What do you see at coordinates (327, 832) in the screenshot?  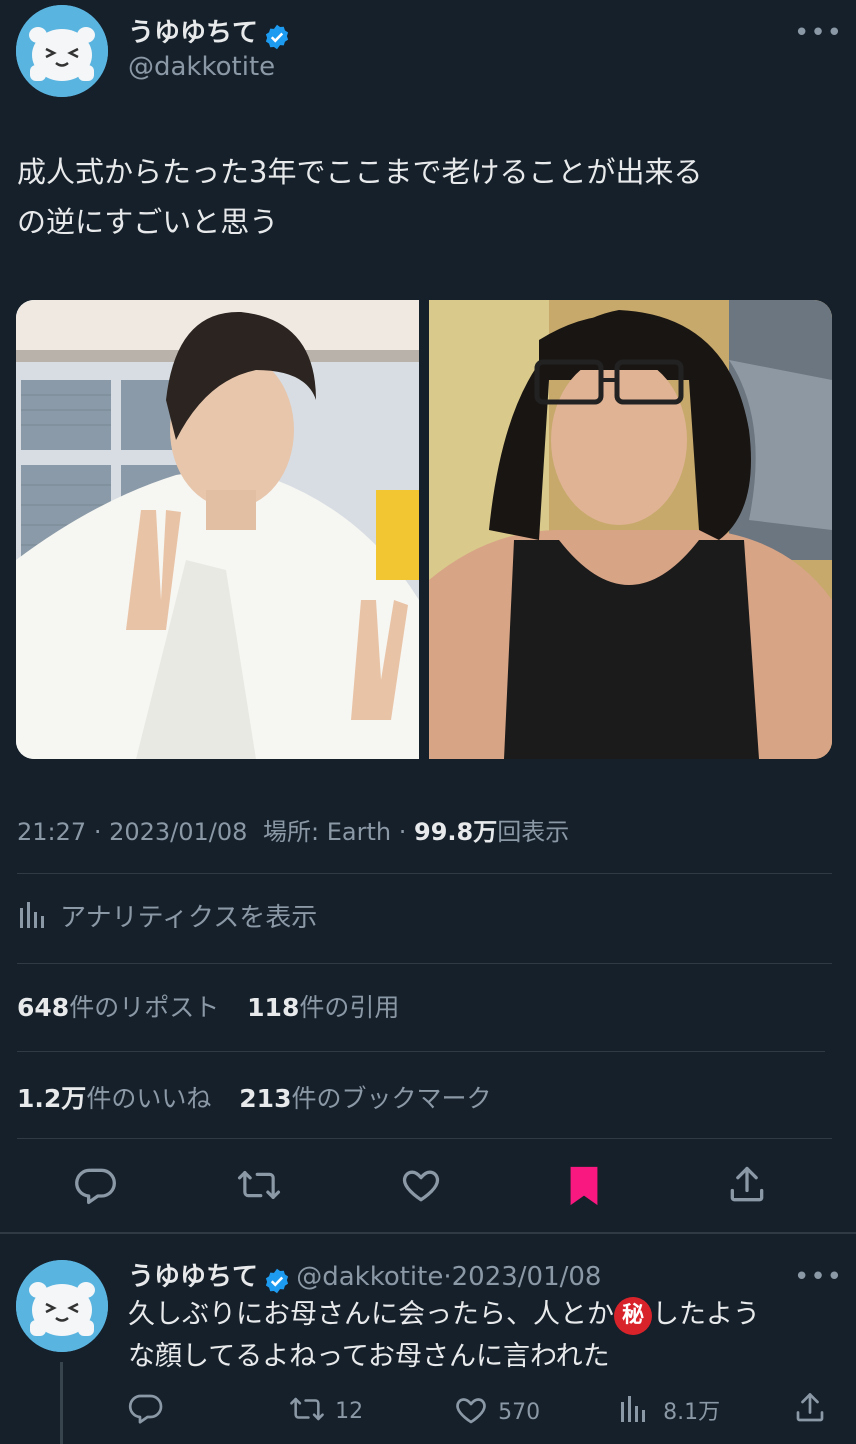 I see `tweet-location: 場所: Earth` at bounding box center [327, 832].